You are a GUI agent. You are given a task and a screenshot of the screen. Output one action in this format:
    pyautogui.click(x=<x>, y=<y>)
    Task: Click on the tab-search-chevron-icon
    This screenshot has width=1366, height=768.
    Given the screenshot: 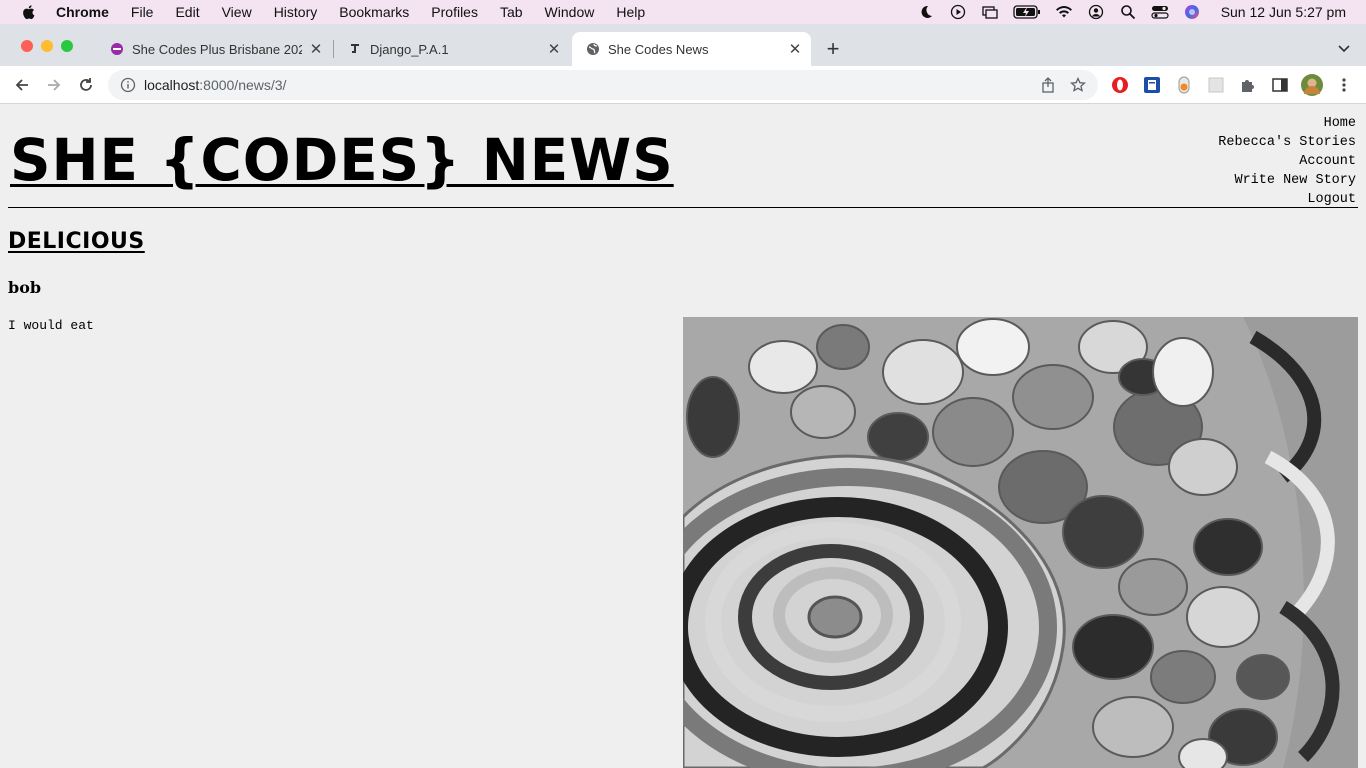 What is the action you would take?
    pyautogui.click(x=1344, y=48)
    